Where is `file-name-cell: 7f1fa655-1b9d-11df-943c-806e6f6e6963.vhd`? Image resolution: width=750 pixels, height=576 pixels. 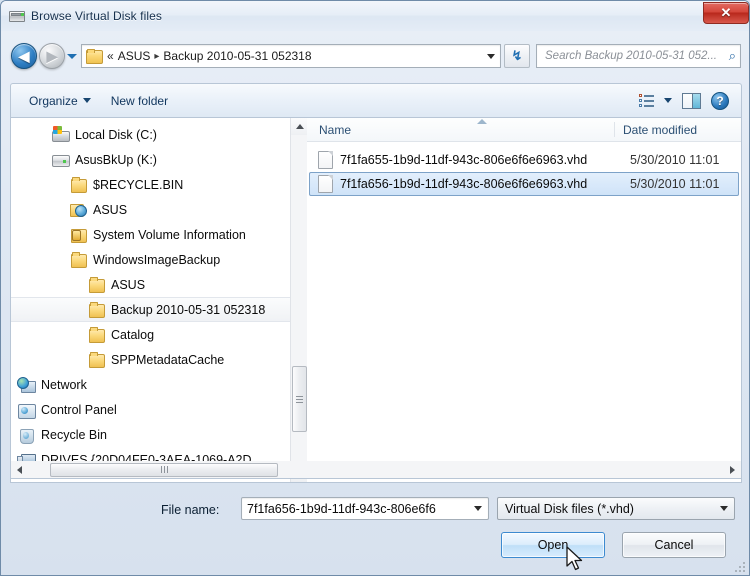 file-name-cell: 7f1fa655-1b9d-11df-943c-806e6f6e6963.vhd is located at coordinates (464, 160).